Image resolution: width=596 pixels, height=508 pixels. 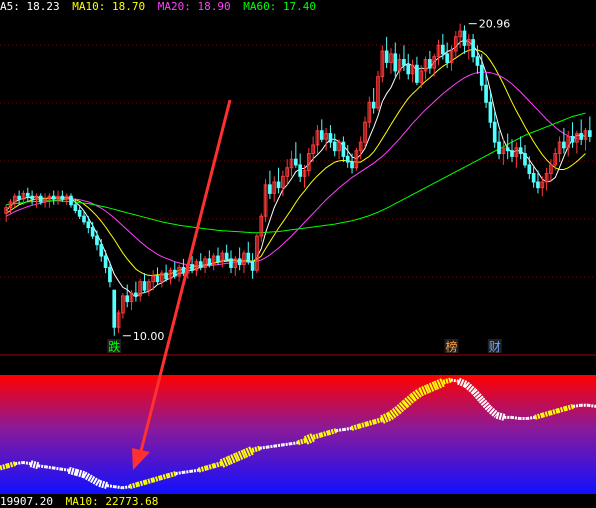 What do you see at coordinates (26, 501) in the screenshot?
I see `volume-value-label: 19907.20` at bounding box center [26, 501].